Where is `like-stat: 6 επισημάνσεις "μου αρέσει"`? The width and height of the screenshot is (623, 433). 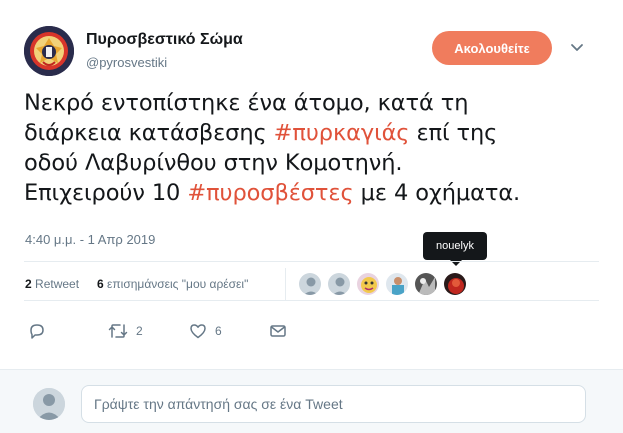 like-stat: 6 επισημάνσεις "μου αρέσει" is located at coordinates (172, 284).